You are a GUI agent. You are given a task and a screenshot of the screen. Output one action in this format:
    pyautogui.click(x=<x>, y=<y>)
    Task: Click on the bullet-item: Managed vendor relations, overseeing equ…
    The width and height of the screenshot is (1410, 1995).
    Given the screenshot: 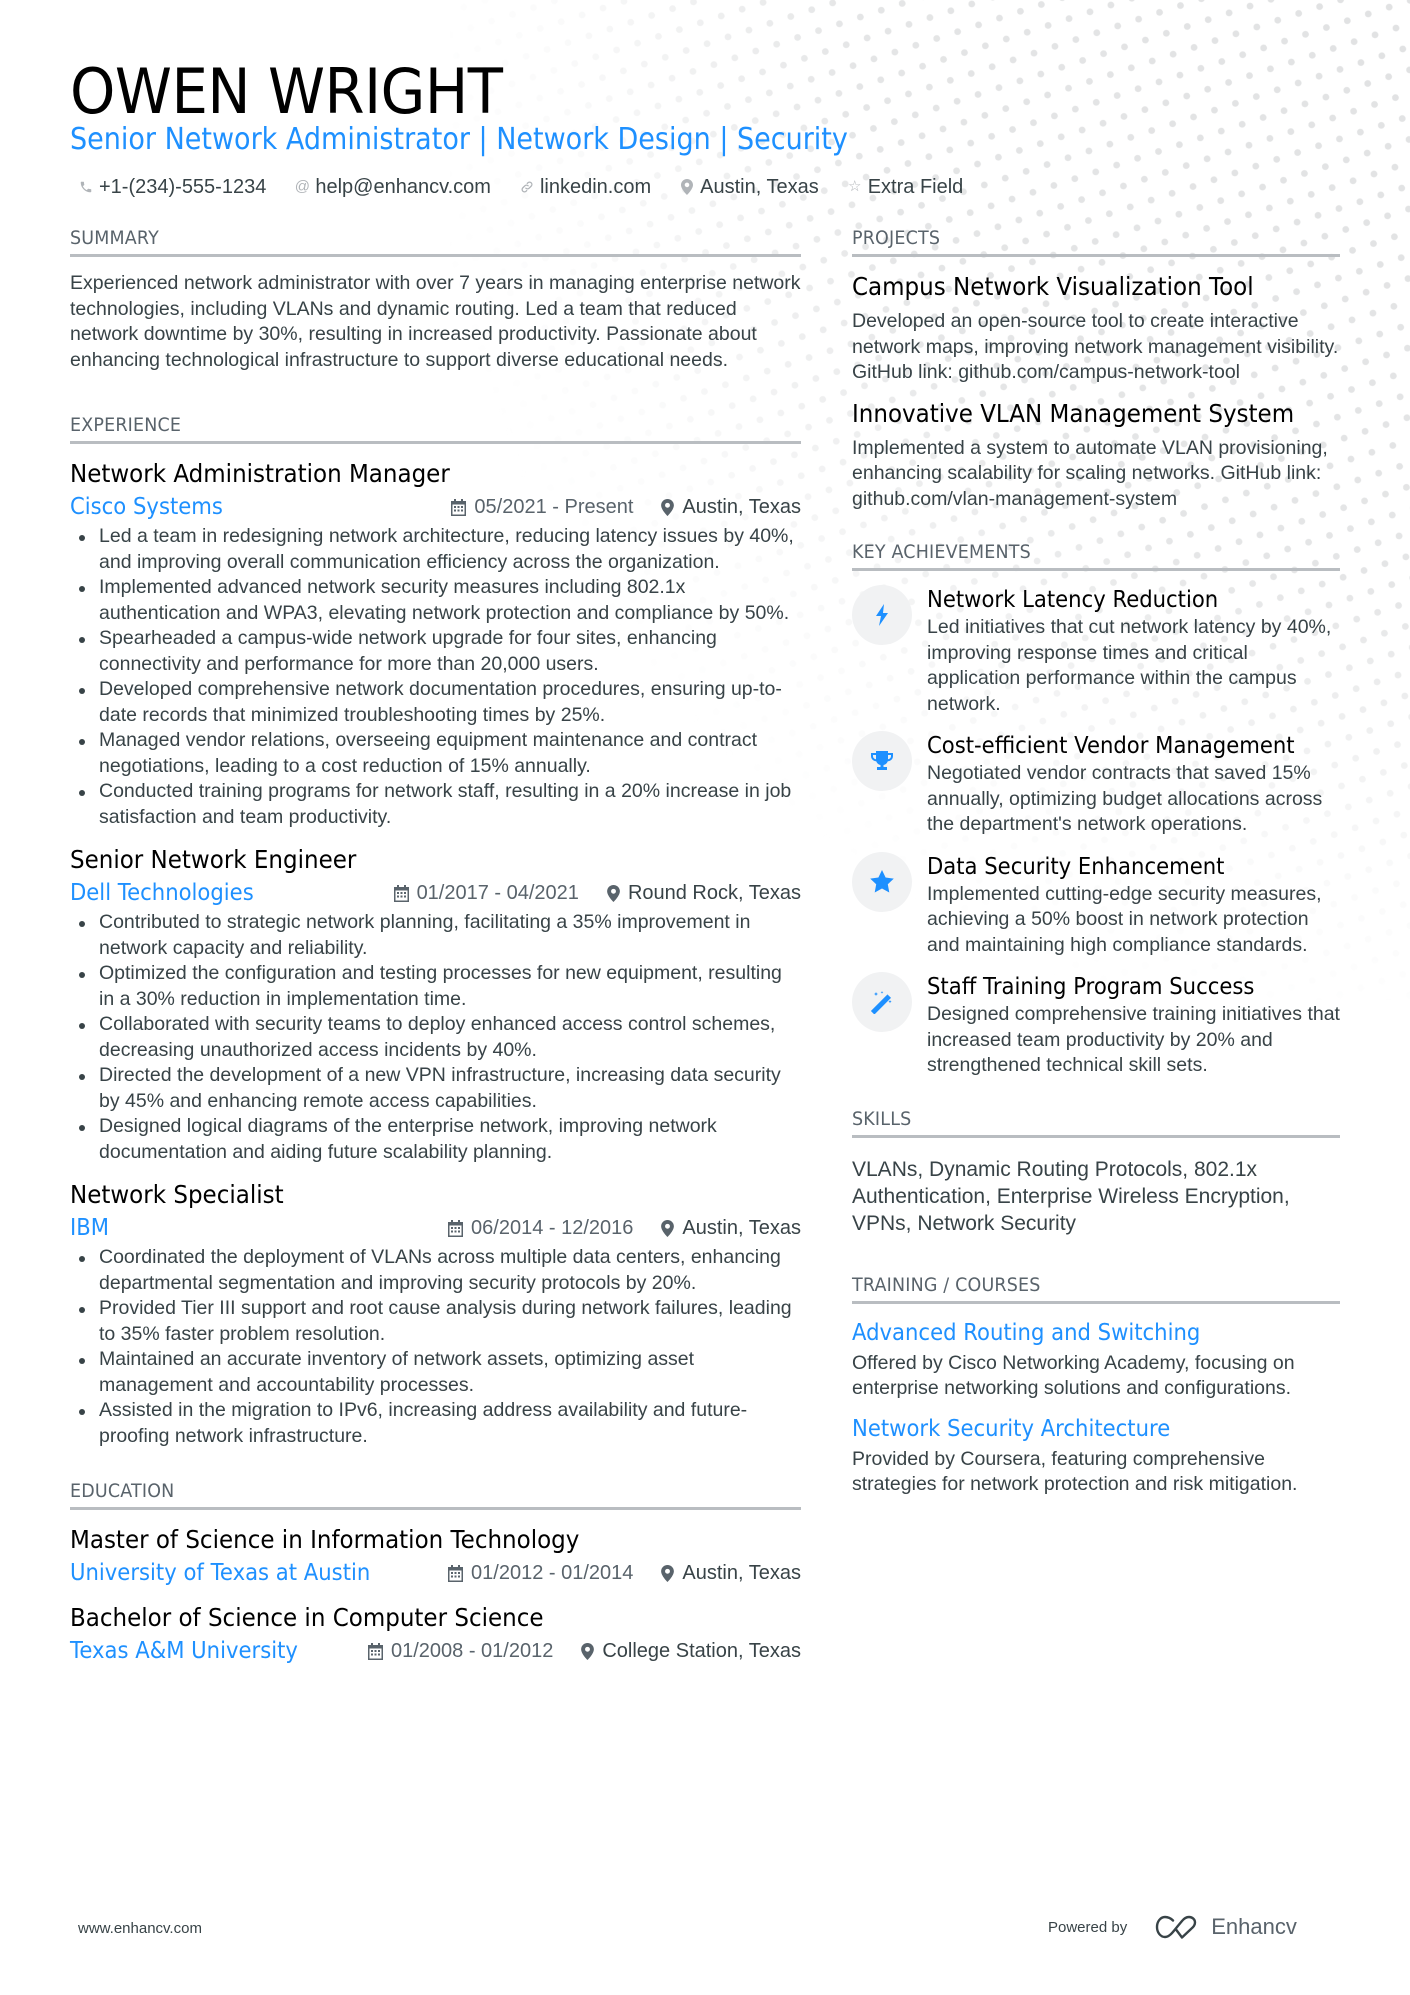 What is the action you would take?
    pyautogui.click(x=435, y=753)
    